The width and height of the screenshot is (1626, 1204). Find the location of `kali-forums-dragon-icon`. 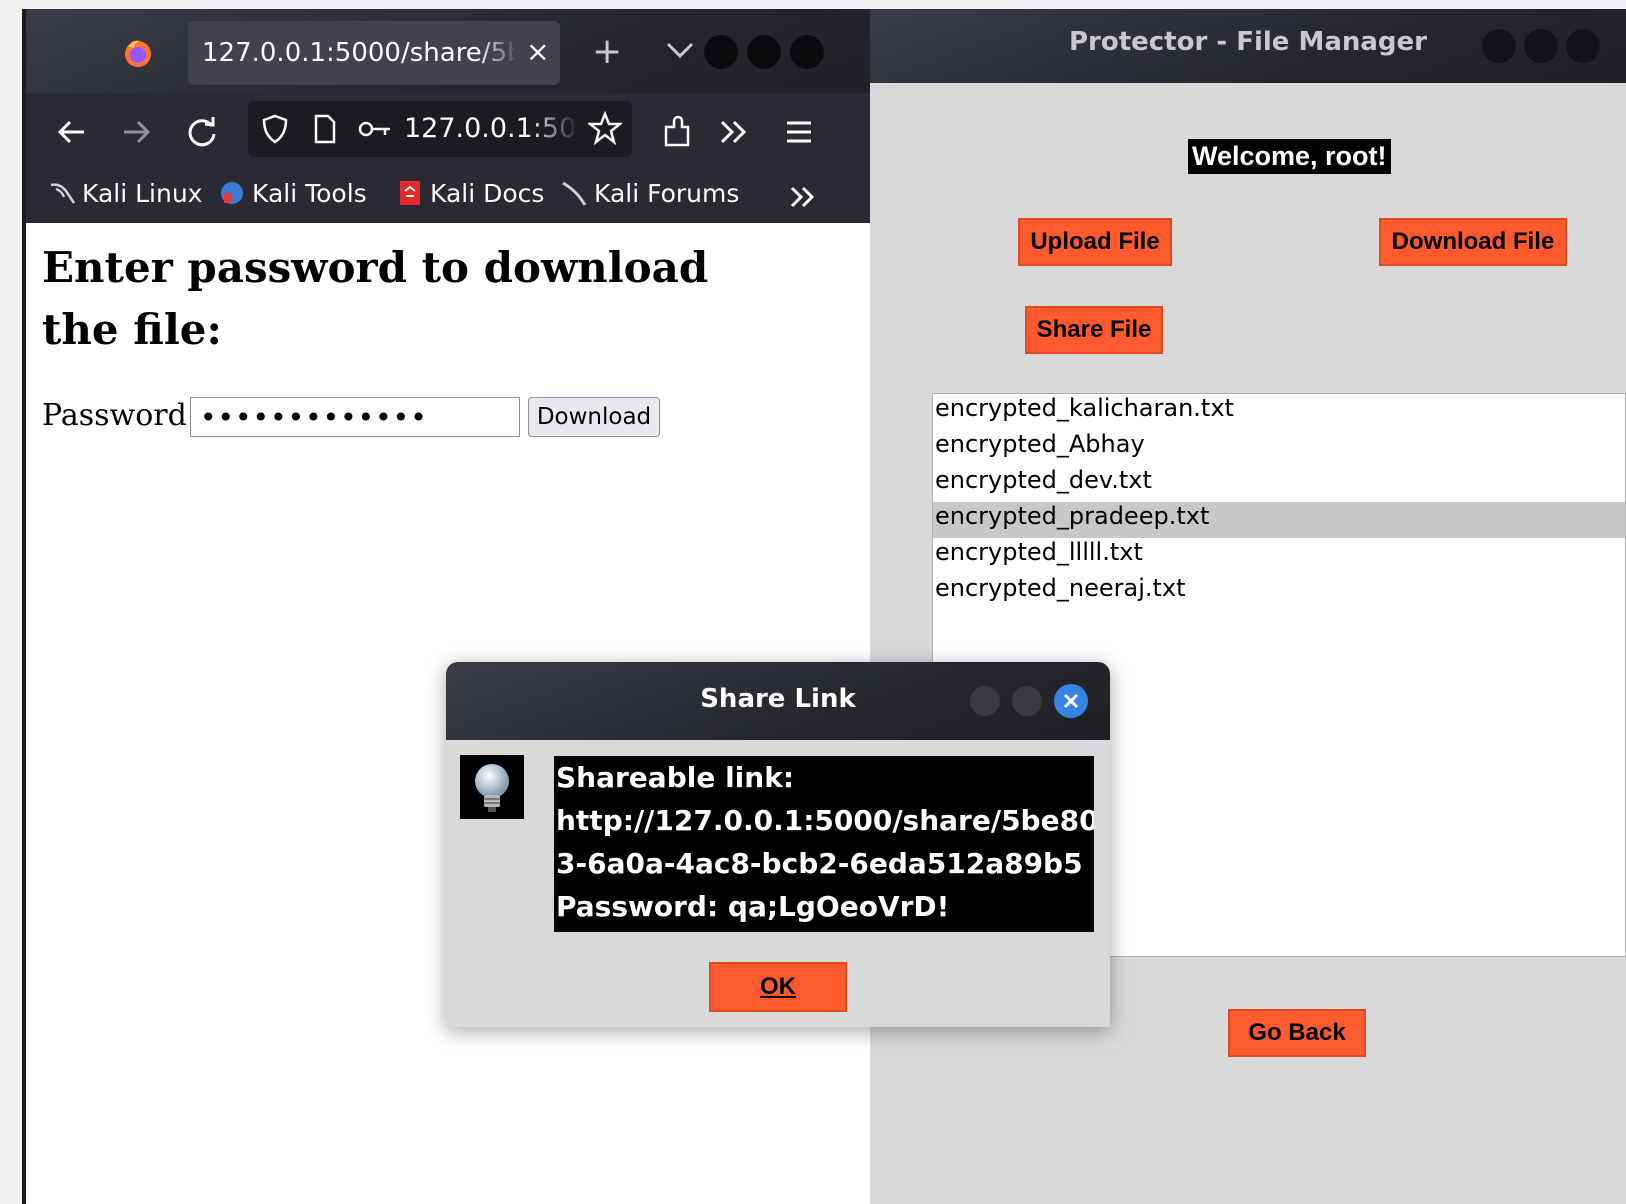

kali-forums-dragon-icon is located at coordinates (574, 193).